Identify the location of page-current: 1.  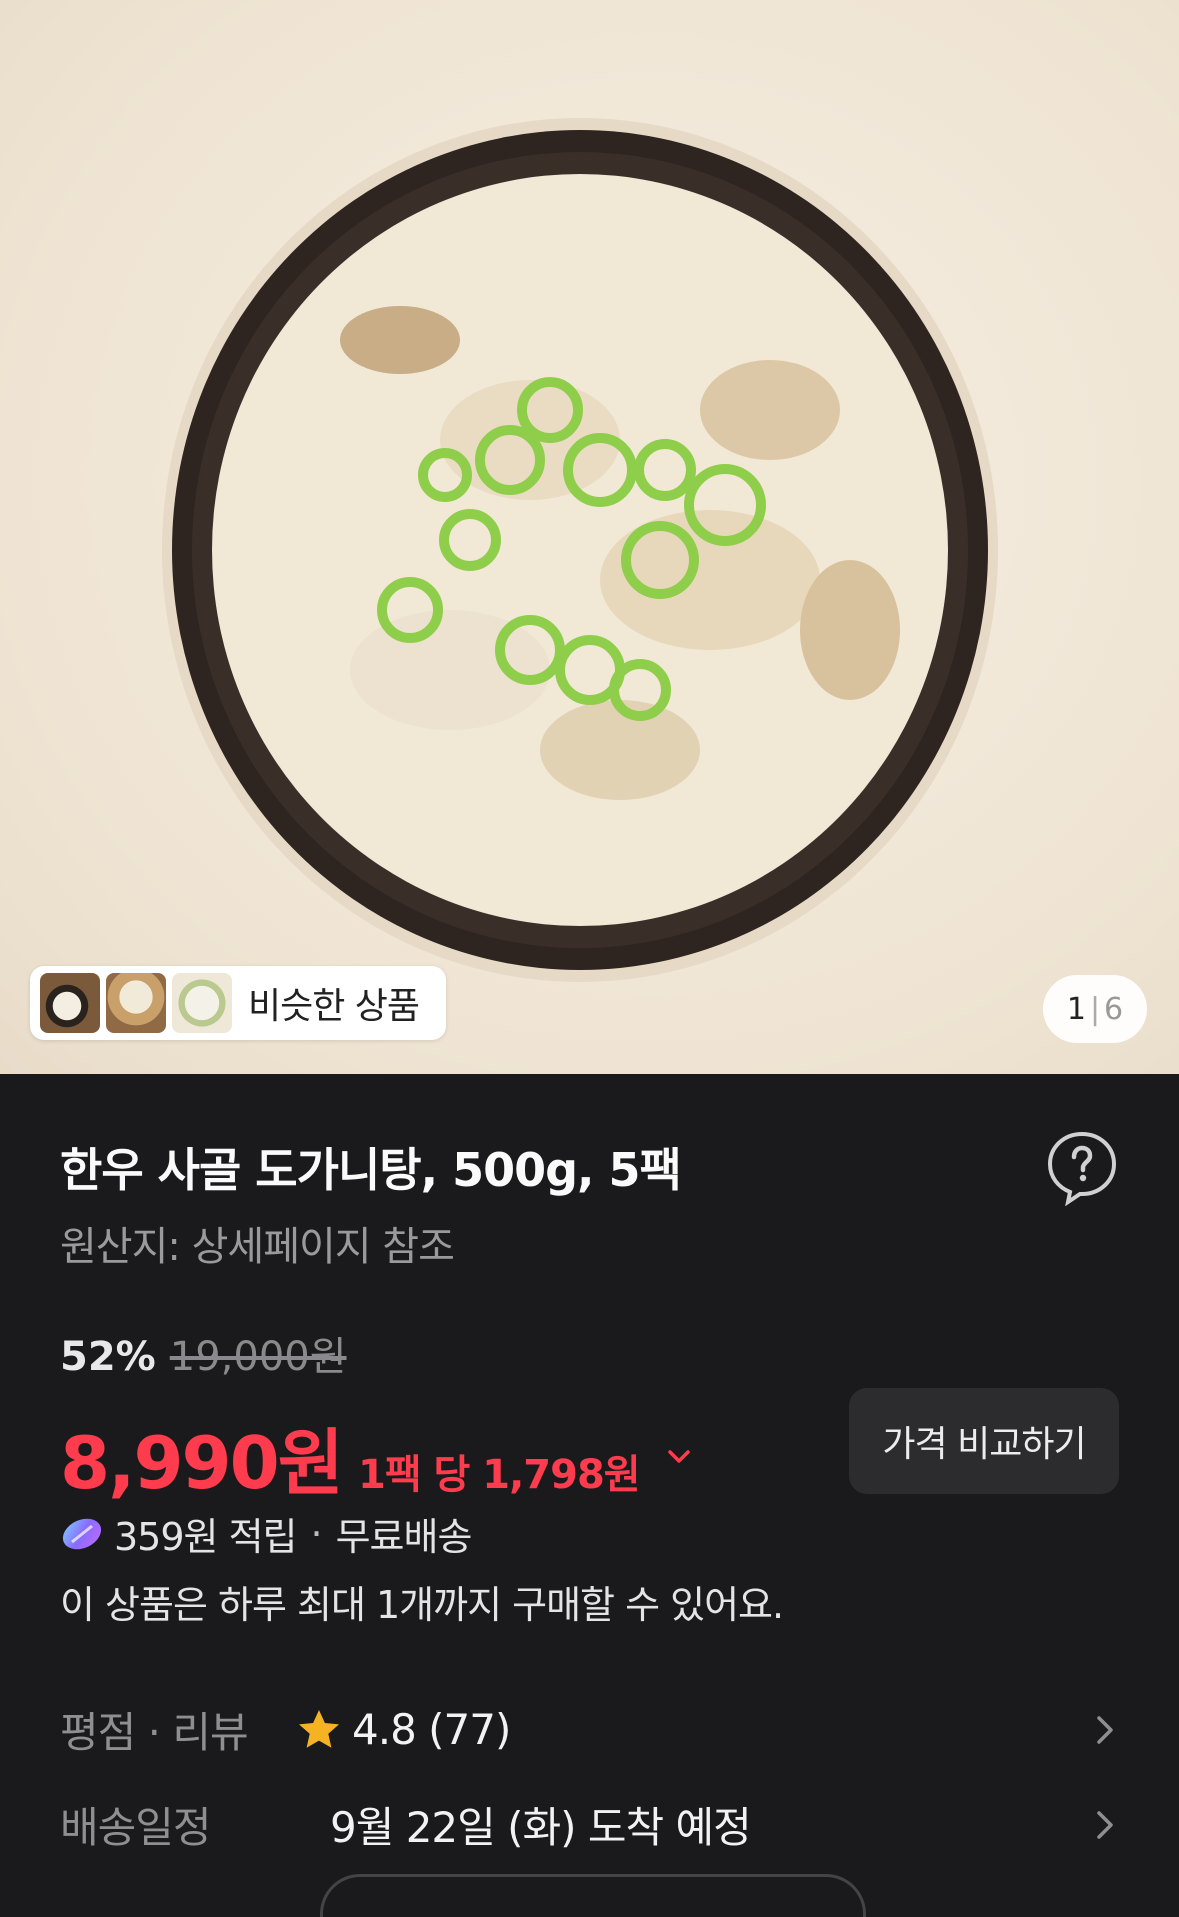
(1076, 1009).